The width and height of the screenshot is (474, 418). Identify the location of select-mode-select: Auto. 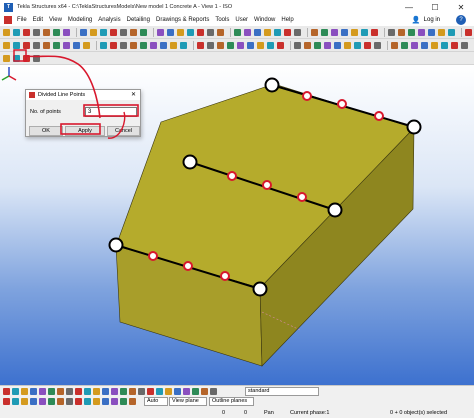
(156, 401).